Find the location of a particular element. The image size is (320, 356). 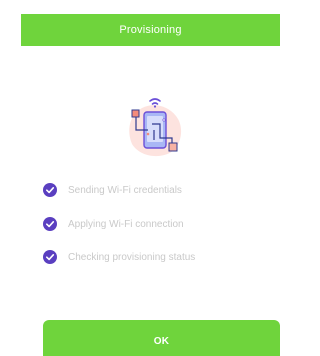

dialog-title: Provisioning is located at coordinates (150, 30).